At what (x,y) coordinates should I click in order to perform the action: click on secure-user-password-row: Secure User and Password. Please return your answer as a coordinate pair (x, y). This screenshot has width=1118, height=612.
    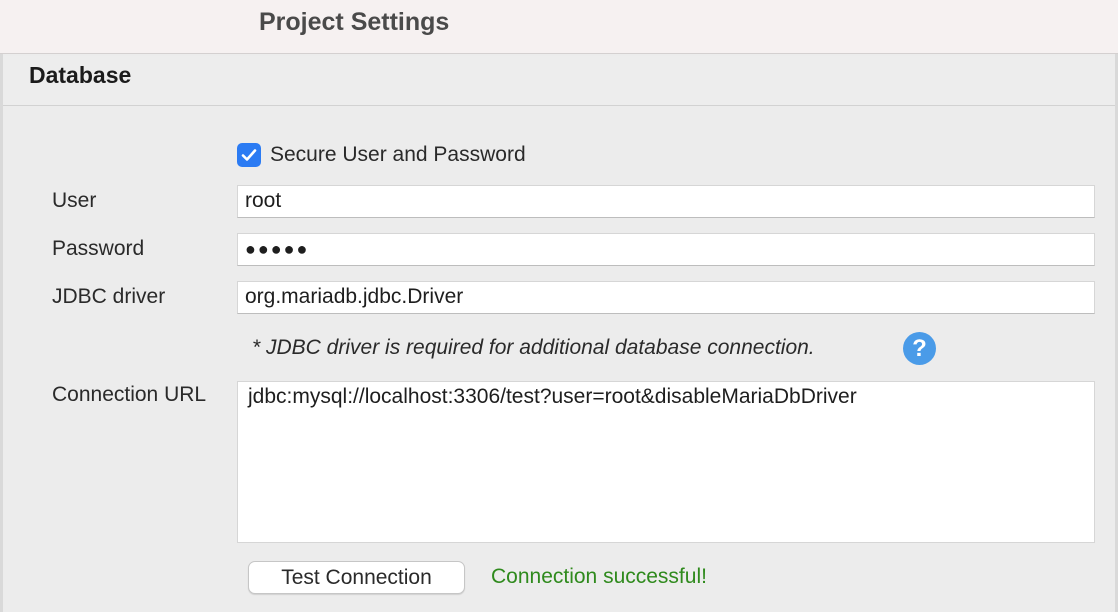
    Looking at the image, I should click on (381, 155).